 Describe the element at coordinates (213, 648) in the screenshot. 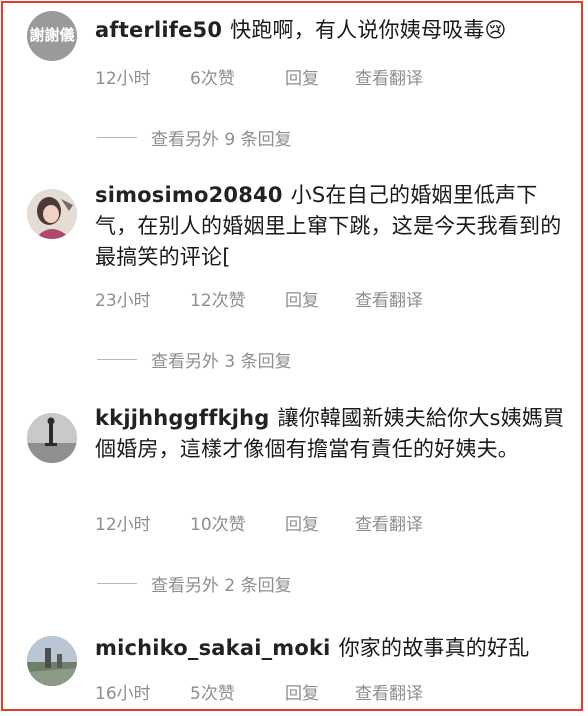

I see `comment-username: michiko_sakai_moki` at that location.